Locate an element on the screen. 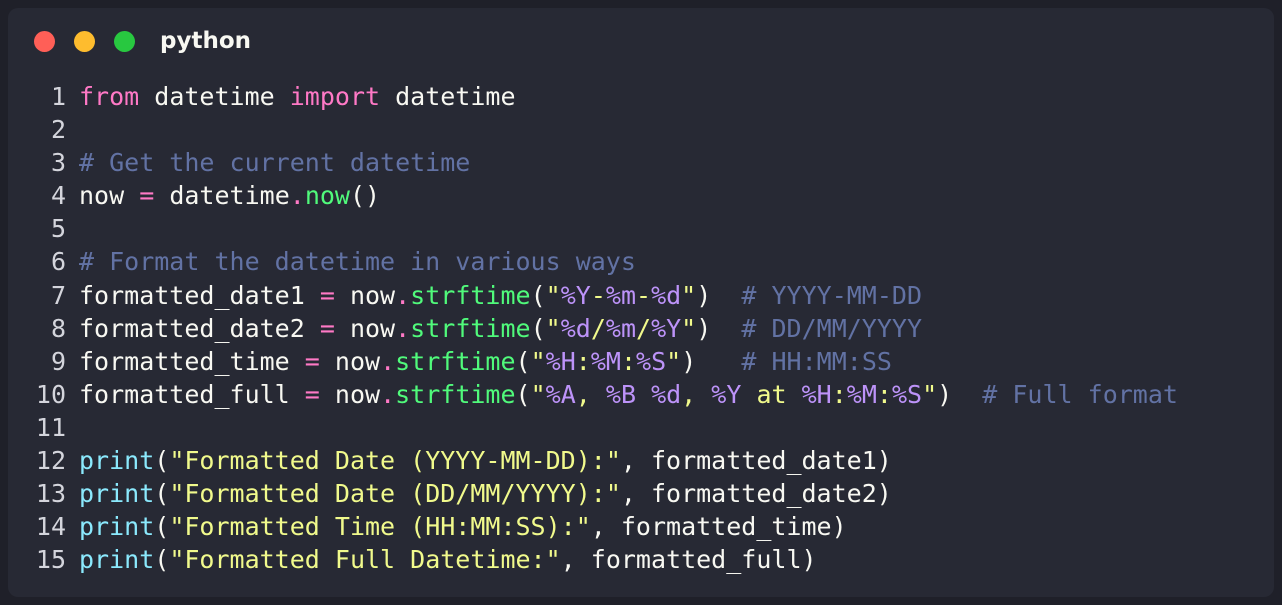  code-text: from datetime import datetime is located at coordinates (297, 96).